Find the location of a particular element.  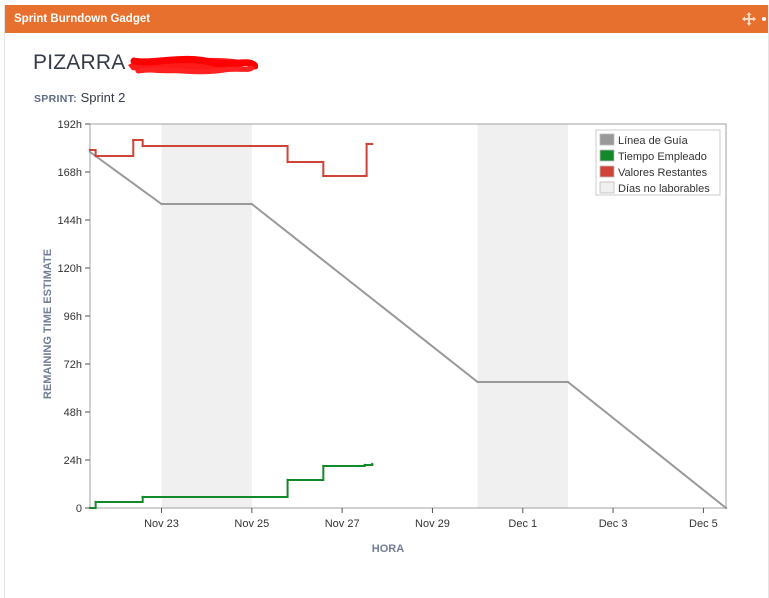

y-tick-label: 120h is located at coordinates (70, 269).